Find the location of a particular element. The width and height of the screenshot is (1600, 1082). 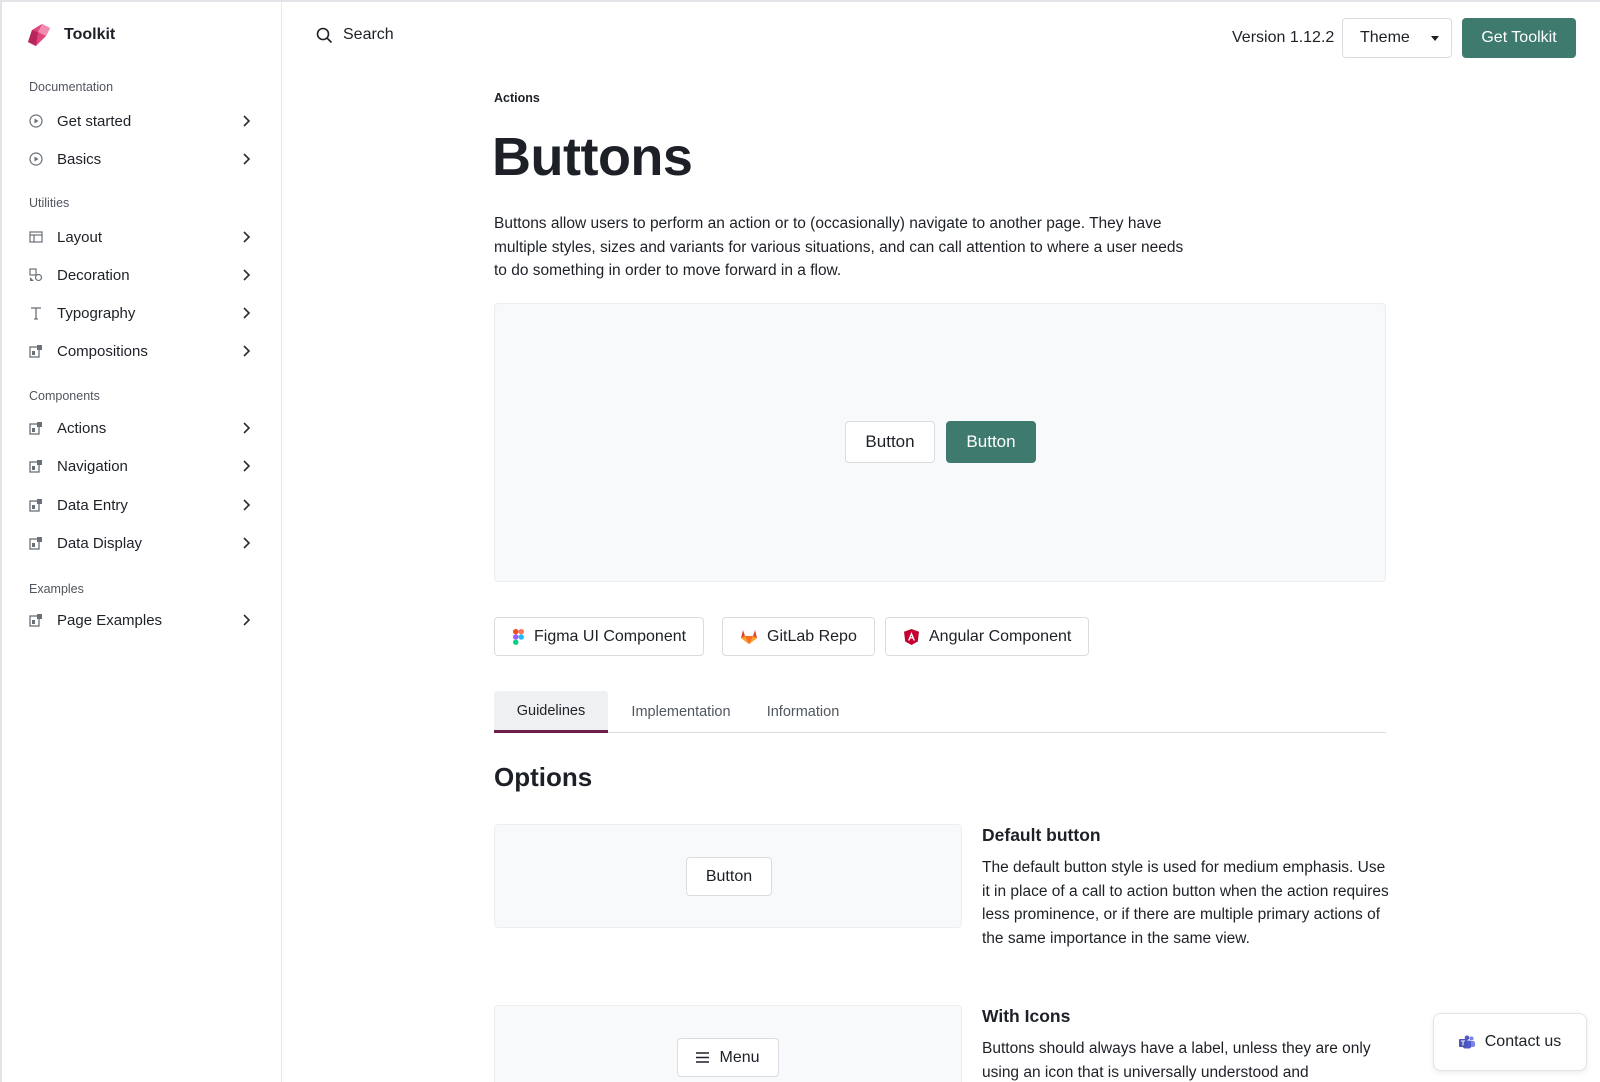

sidebar-item-basics: Basics is located at coordinates (140, 159).